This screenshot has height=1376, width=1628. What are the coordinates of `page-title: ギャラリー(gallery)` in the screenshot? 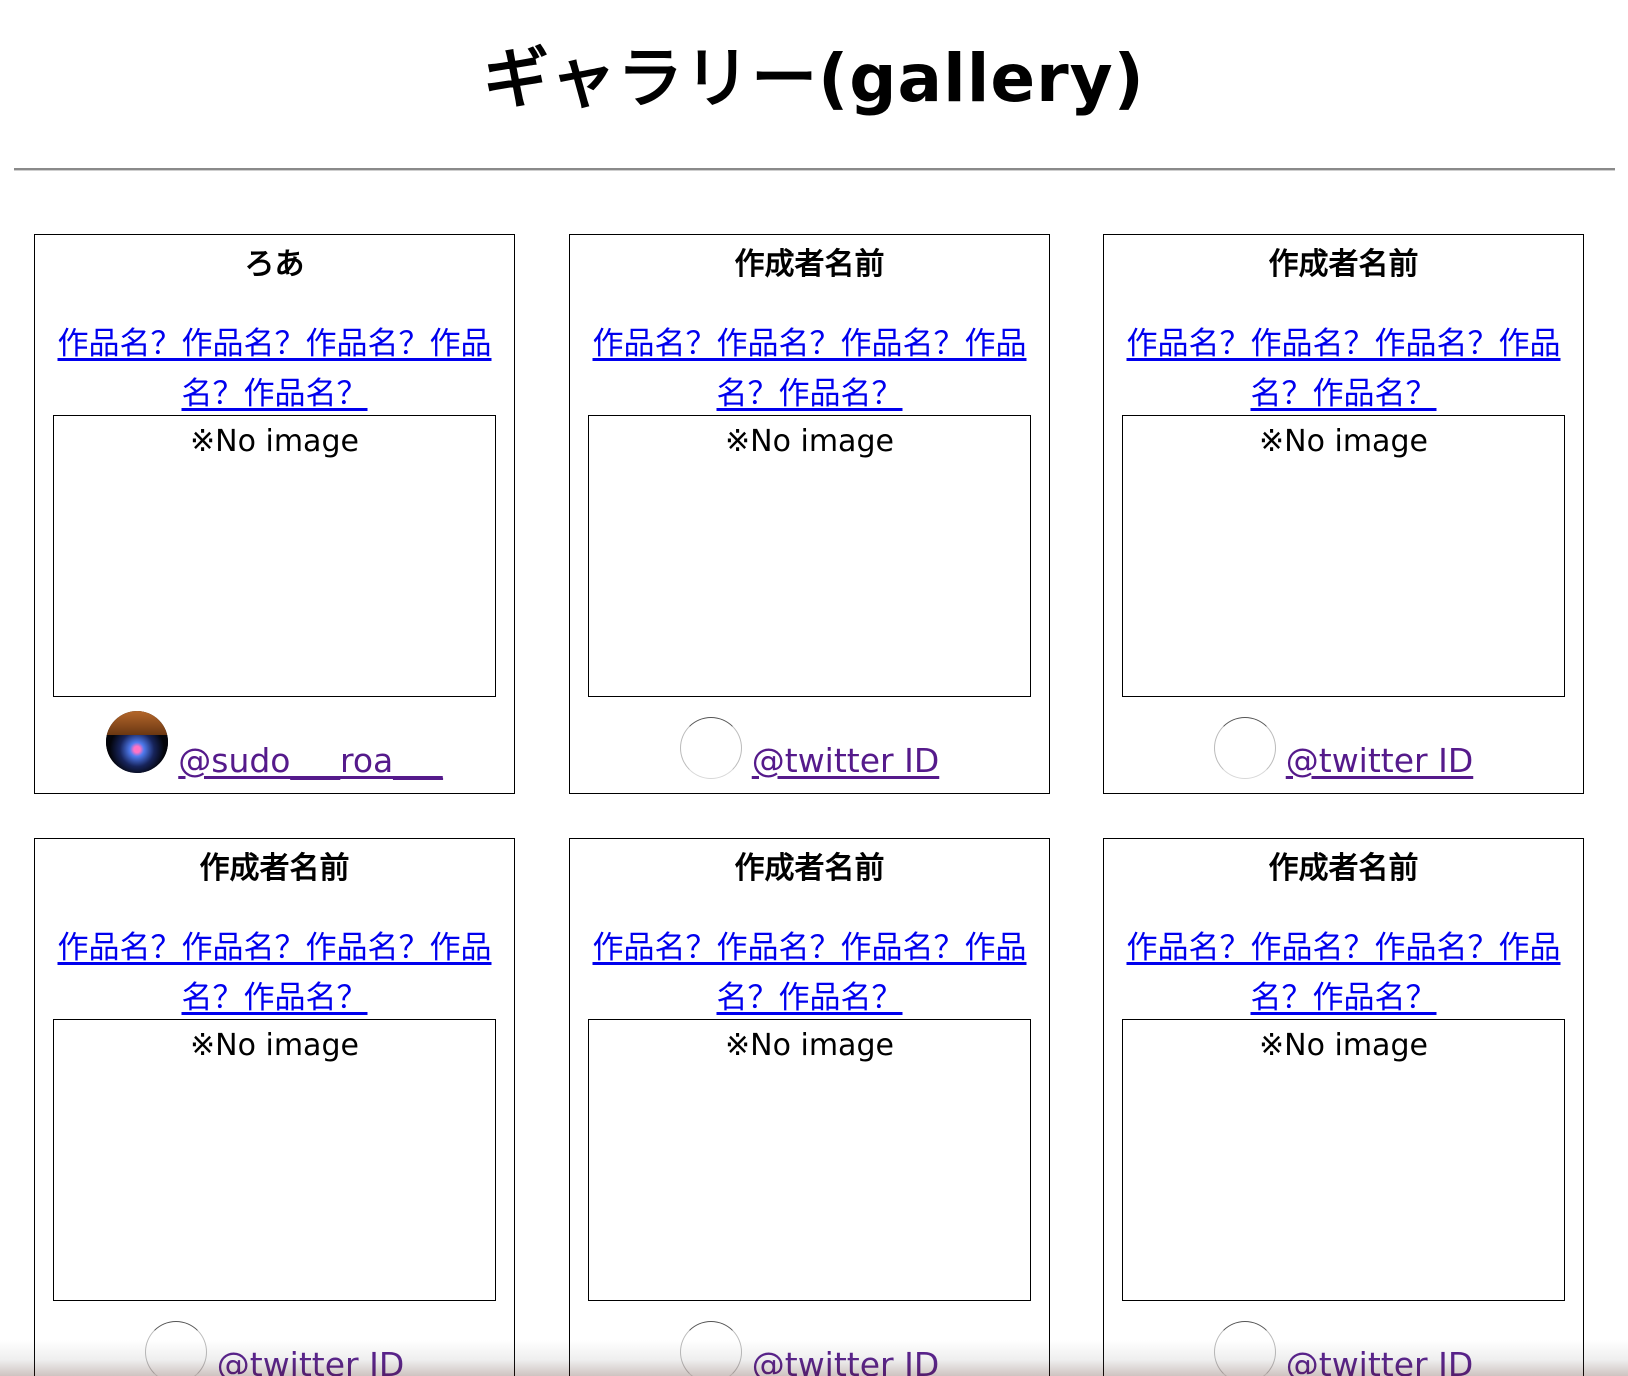 It's located at (814, 78).